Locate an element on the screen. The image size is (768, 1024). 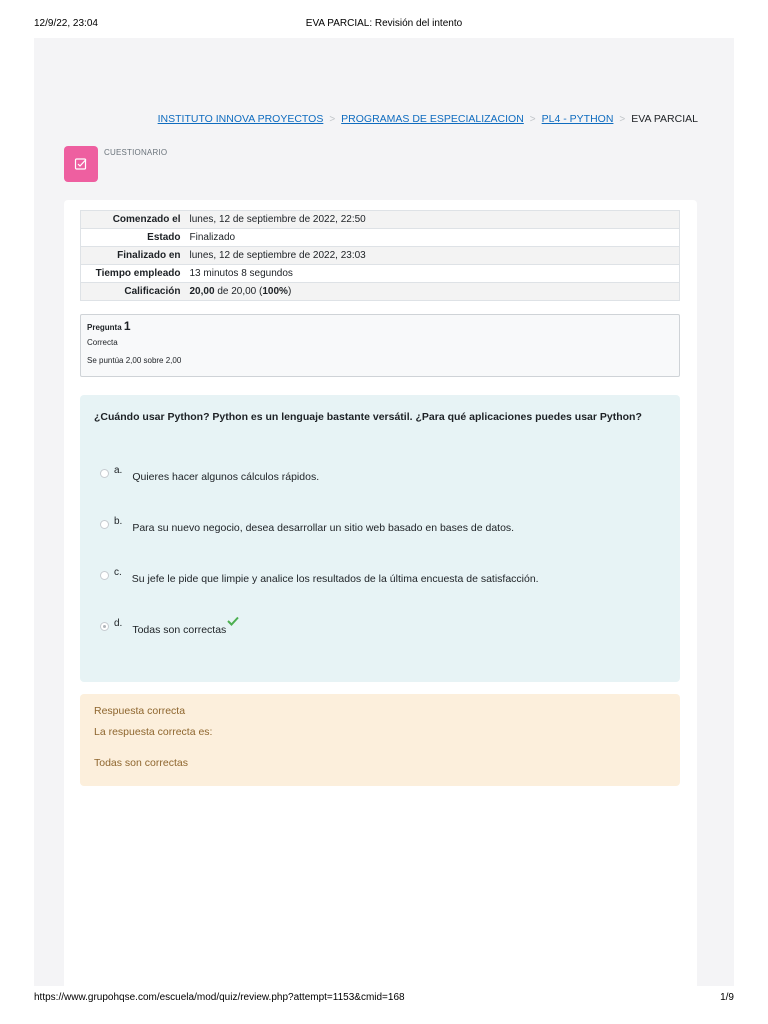
option-letter: a. is located at coordinates (118, 470).